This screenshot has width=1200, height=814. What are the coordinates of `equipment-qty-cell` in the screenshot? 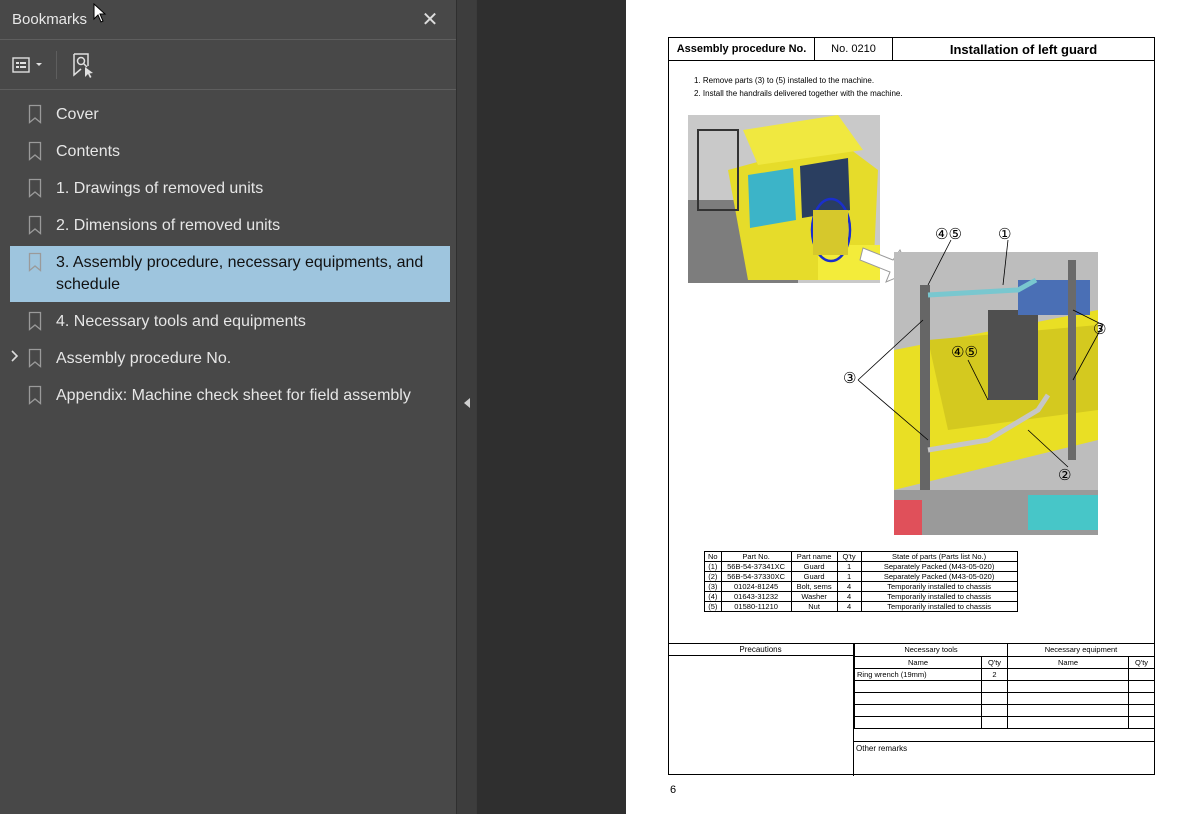 It's located at (1141, 674).